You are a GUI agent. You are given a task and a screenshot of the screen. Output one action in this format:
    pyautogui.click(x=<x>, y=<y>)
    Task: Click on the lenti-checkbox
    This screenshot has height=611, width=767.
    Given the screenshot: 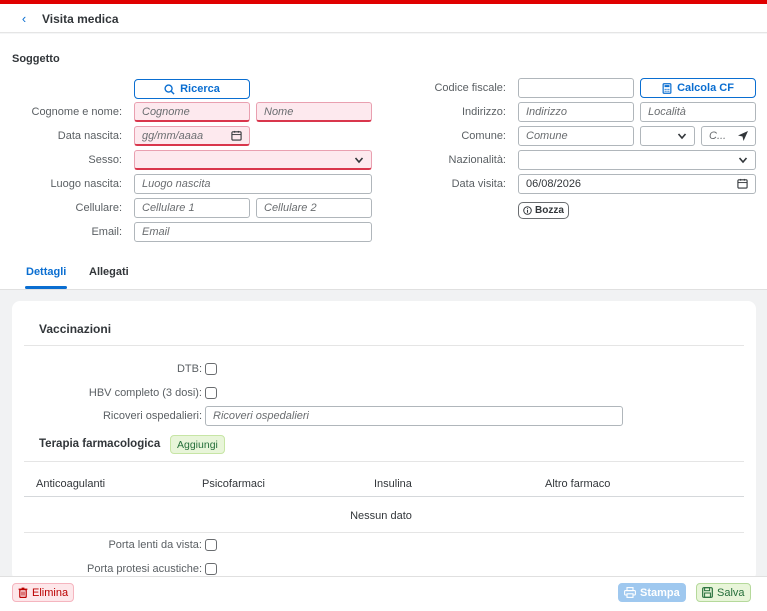 What is the action you would take?
    pyautogui.click(x=211, y=545)
    